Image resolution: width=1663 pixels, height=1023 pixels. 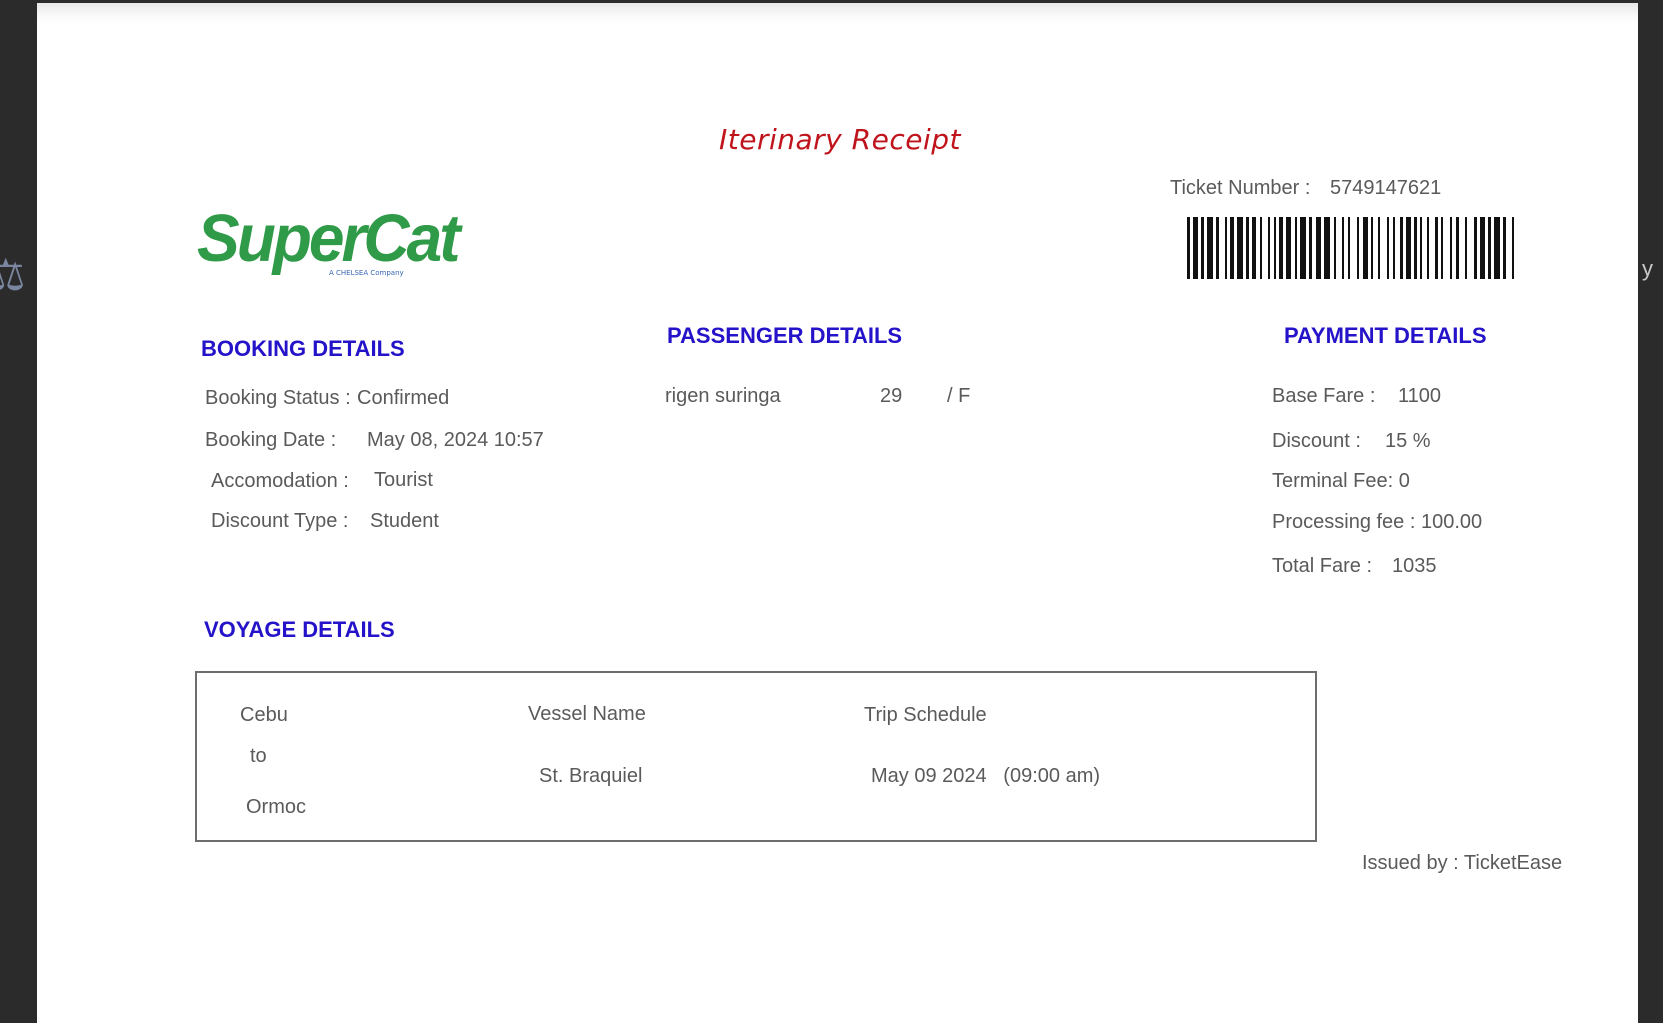 What do you see at coordinates (1341, 481) in the screenshot?
I see `terminal-fee: Terminal Fee: 0` at bounding box center [1341, 481].